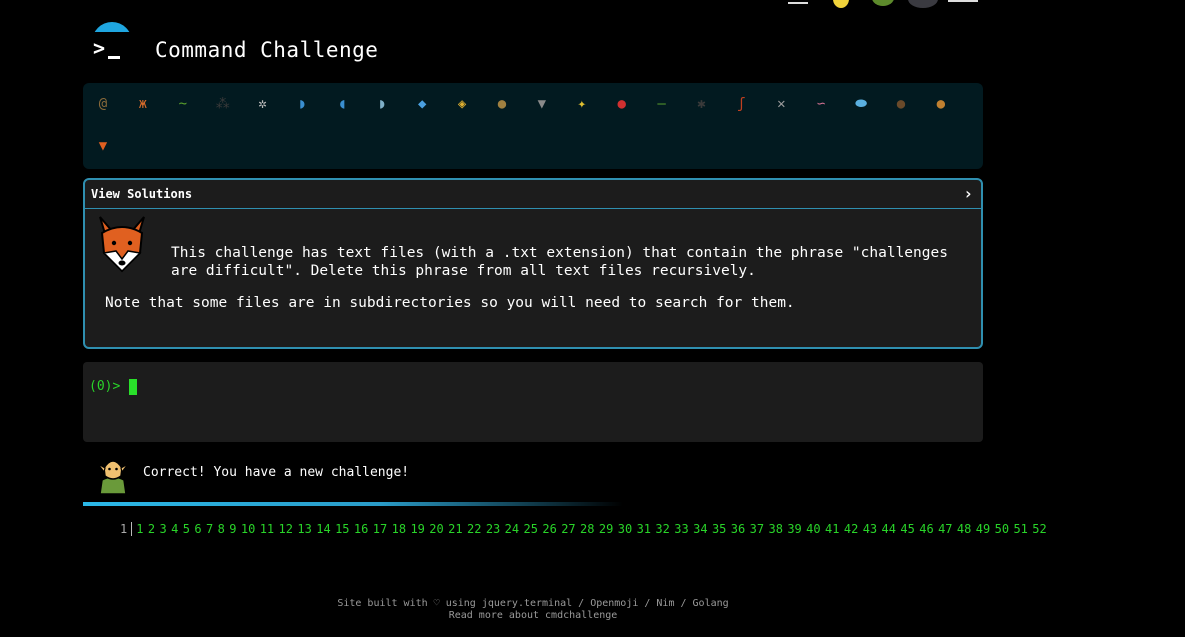 The width and height of the screenshot is (1185, 637). I want to click on microbe-icon: ⬬, so click(861, 104).